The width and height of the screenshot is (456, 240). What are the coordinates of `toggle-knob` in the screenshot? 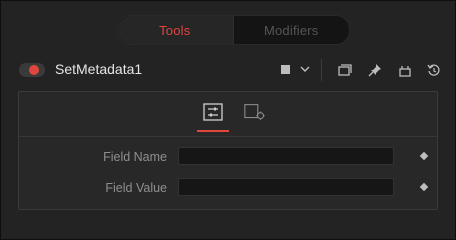 It's located at (34, 70).